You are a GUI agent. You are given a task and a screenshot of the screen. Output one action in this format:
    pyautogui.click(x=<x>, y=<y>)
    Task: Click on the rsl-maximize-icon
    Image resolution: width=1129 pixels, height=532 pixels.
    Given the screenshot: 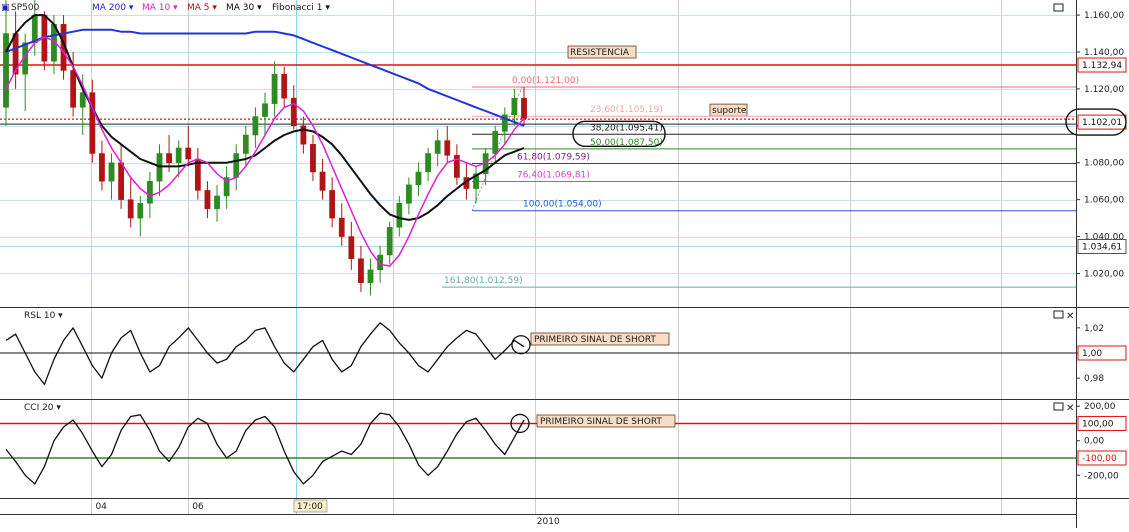 What is the action you would take?
    pyautogui.click(x=1058, y=314)
    